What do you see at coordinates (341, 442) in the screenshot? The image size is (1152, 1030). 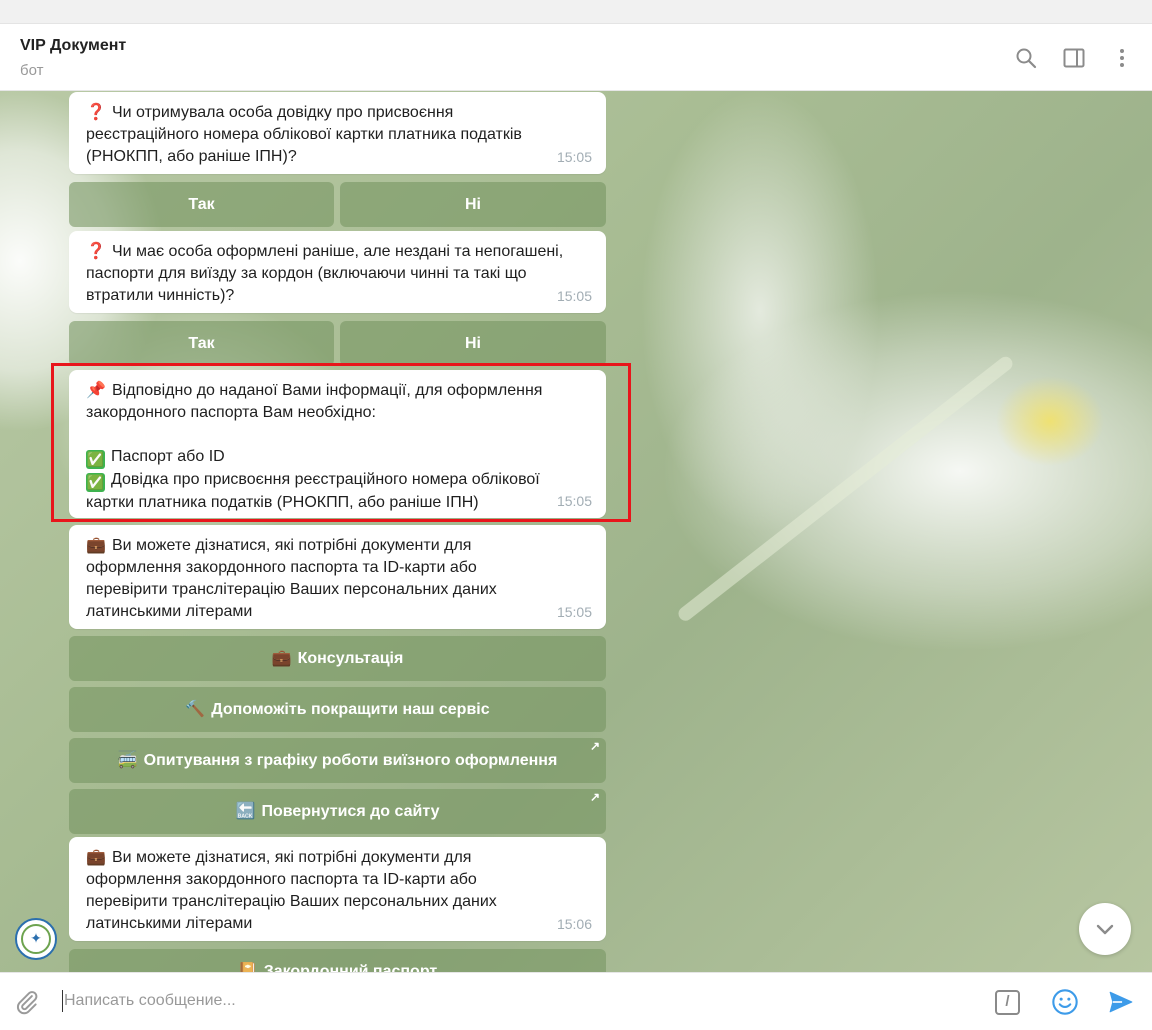 I see `highlight-box` at bounding box center [341, 442].